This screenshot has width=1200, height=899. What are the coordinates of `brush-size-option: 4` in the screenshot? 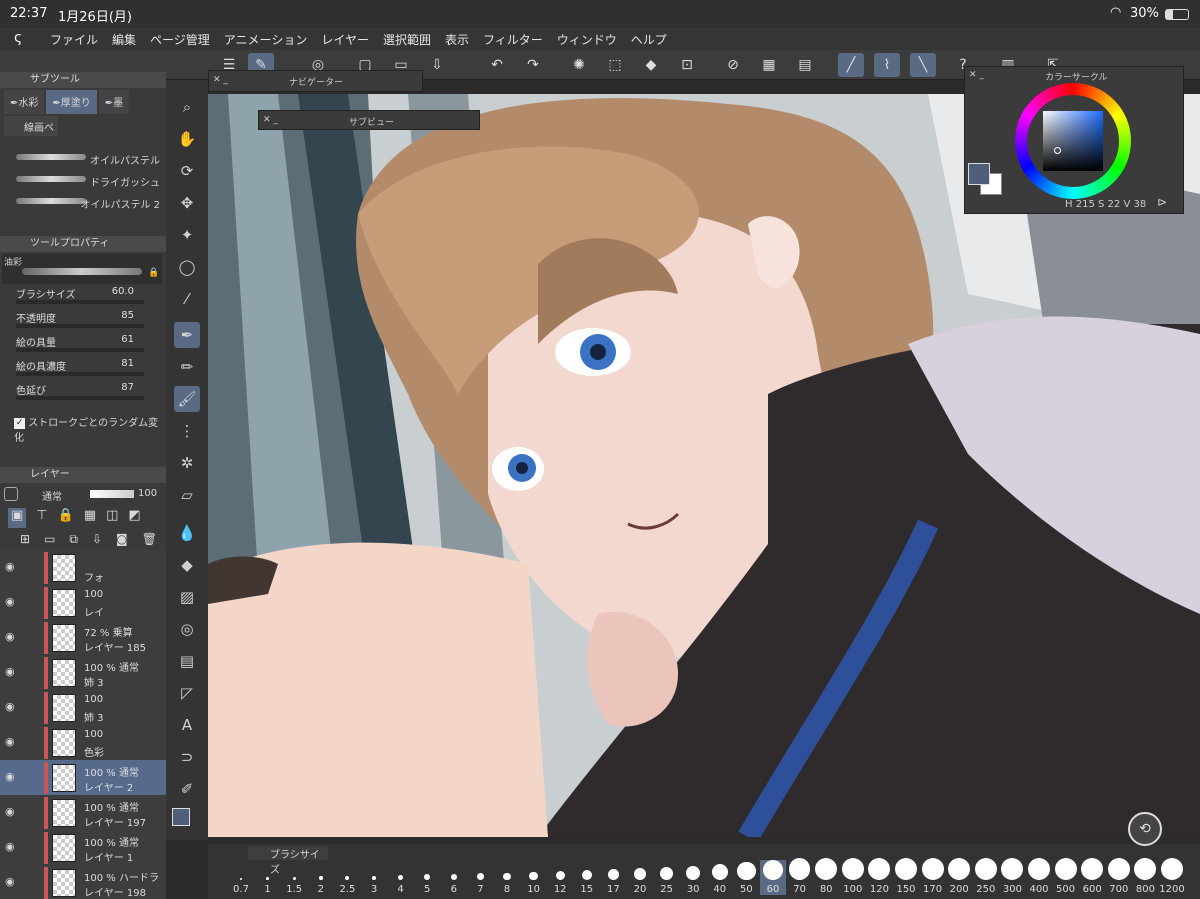 It's located at (401, 884).